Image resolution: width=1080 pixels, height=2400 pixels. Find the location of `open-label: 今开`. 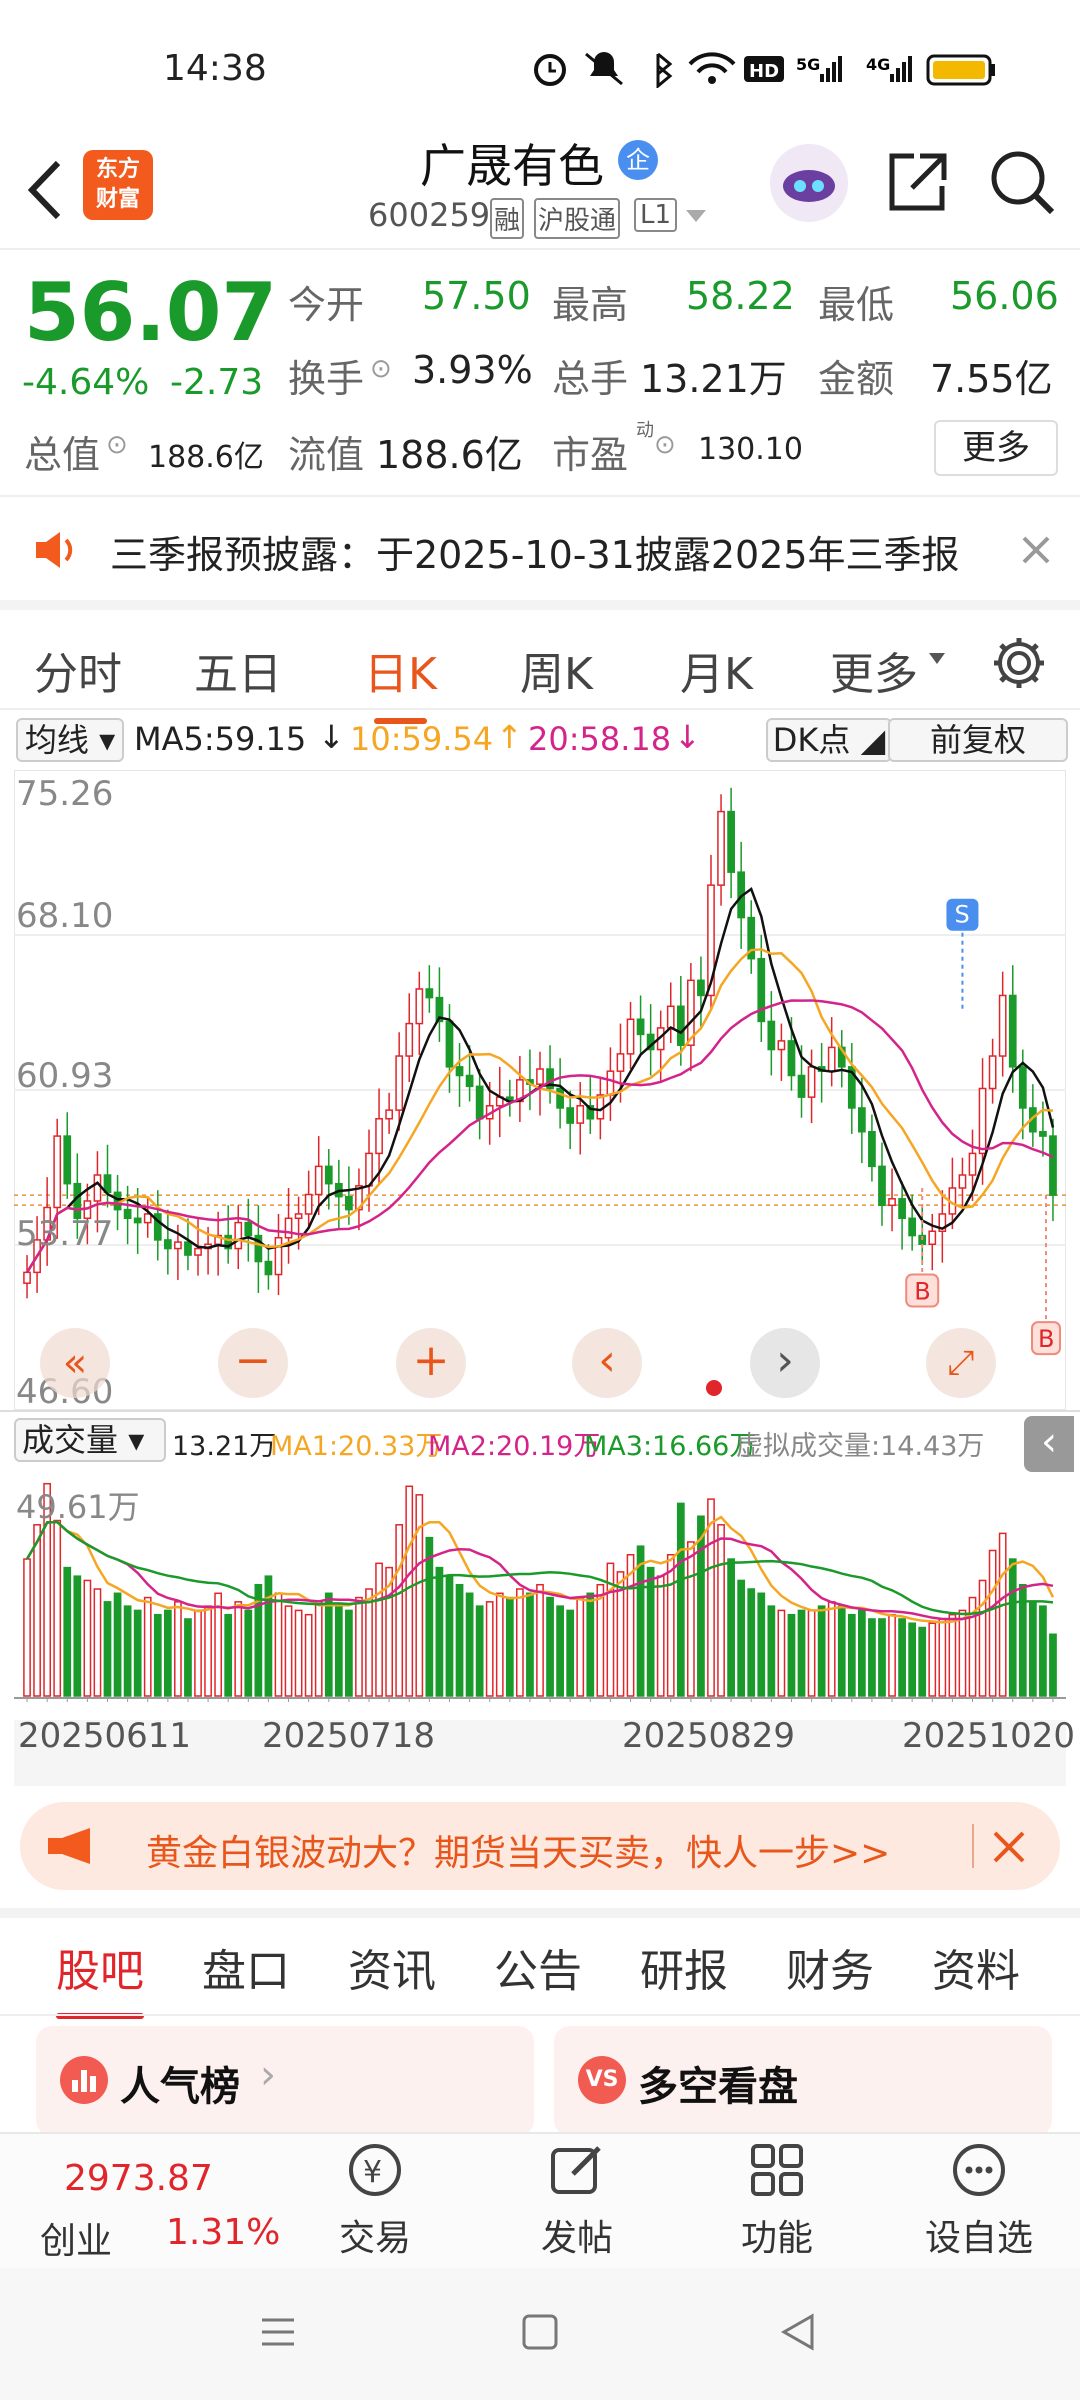

open-label: 今开 is located at coordinates (326, 305).